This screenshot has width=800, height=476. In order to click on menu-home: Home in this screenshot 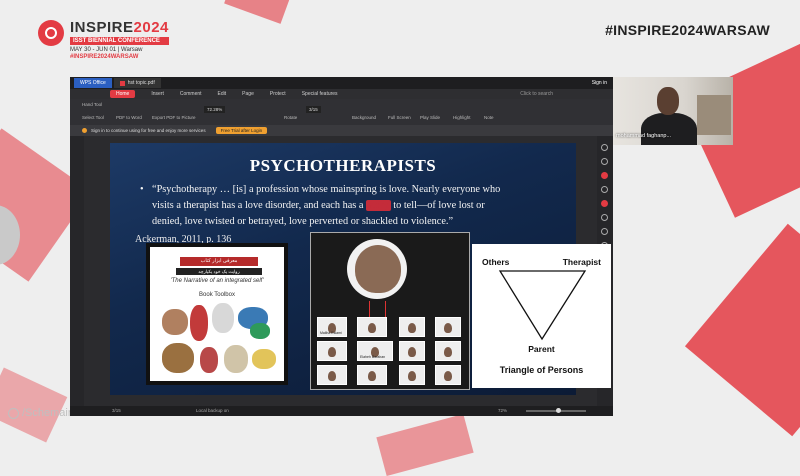, I will do `click(123, 94)`.